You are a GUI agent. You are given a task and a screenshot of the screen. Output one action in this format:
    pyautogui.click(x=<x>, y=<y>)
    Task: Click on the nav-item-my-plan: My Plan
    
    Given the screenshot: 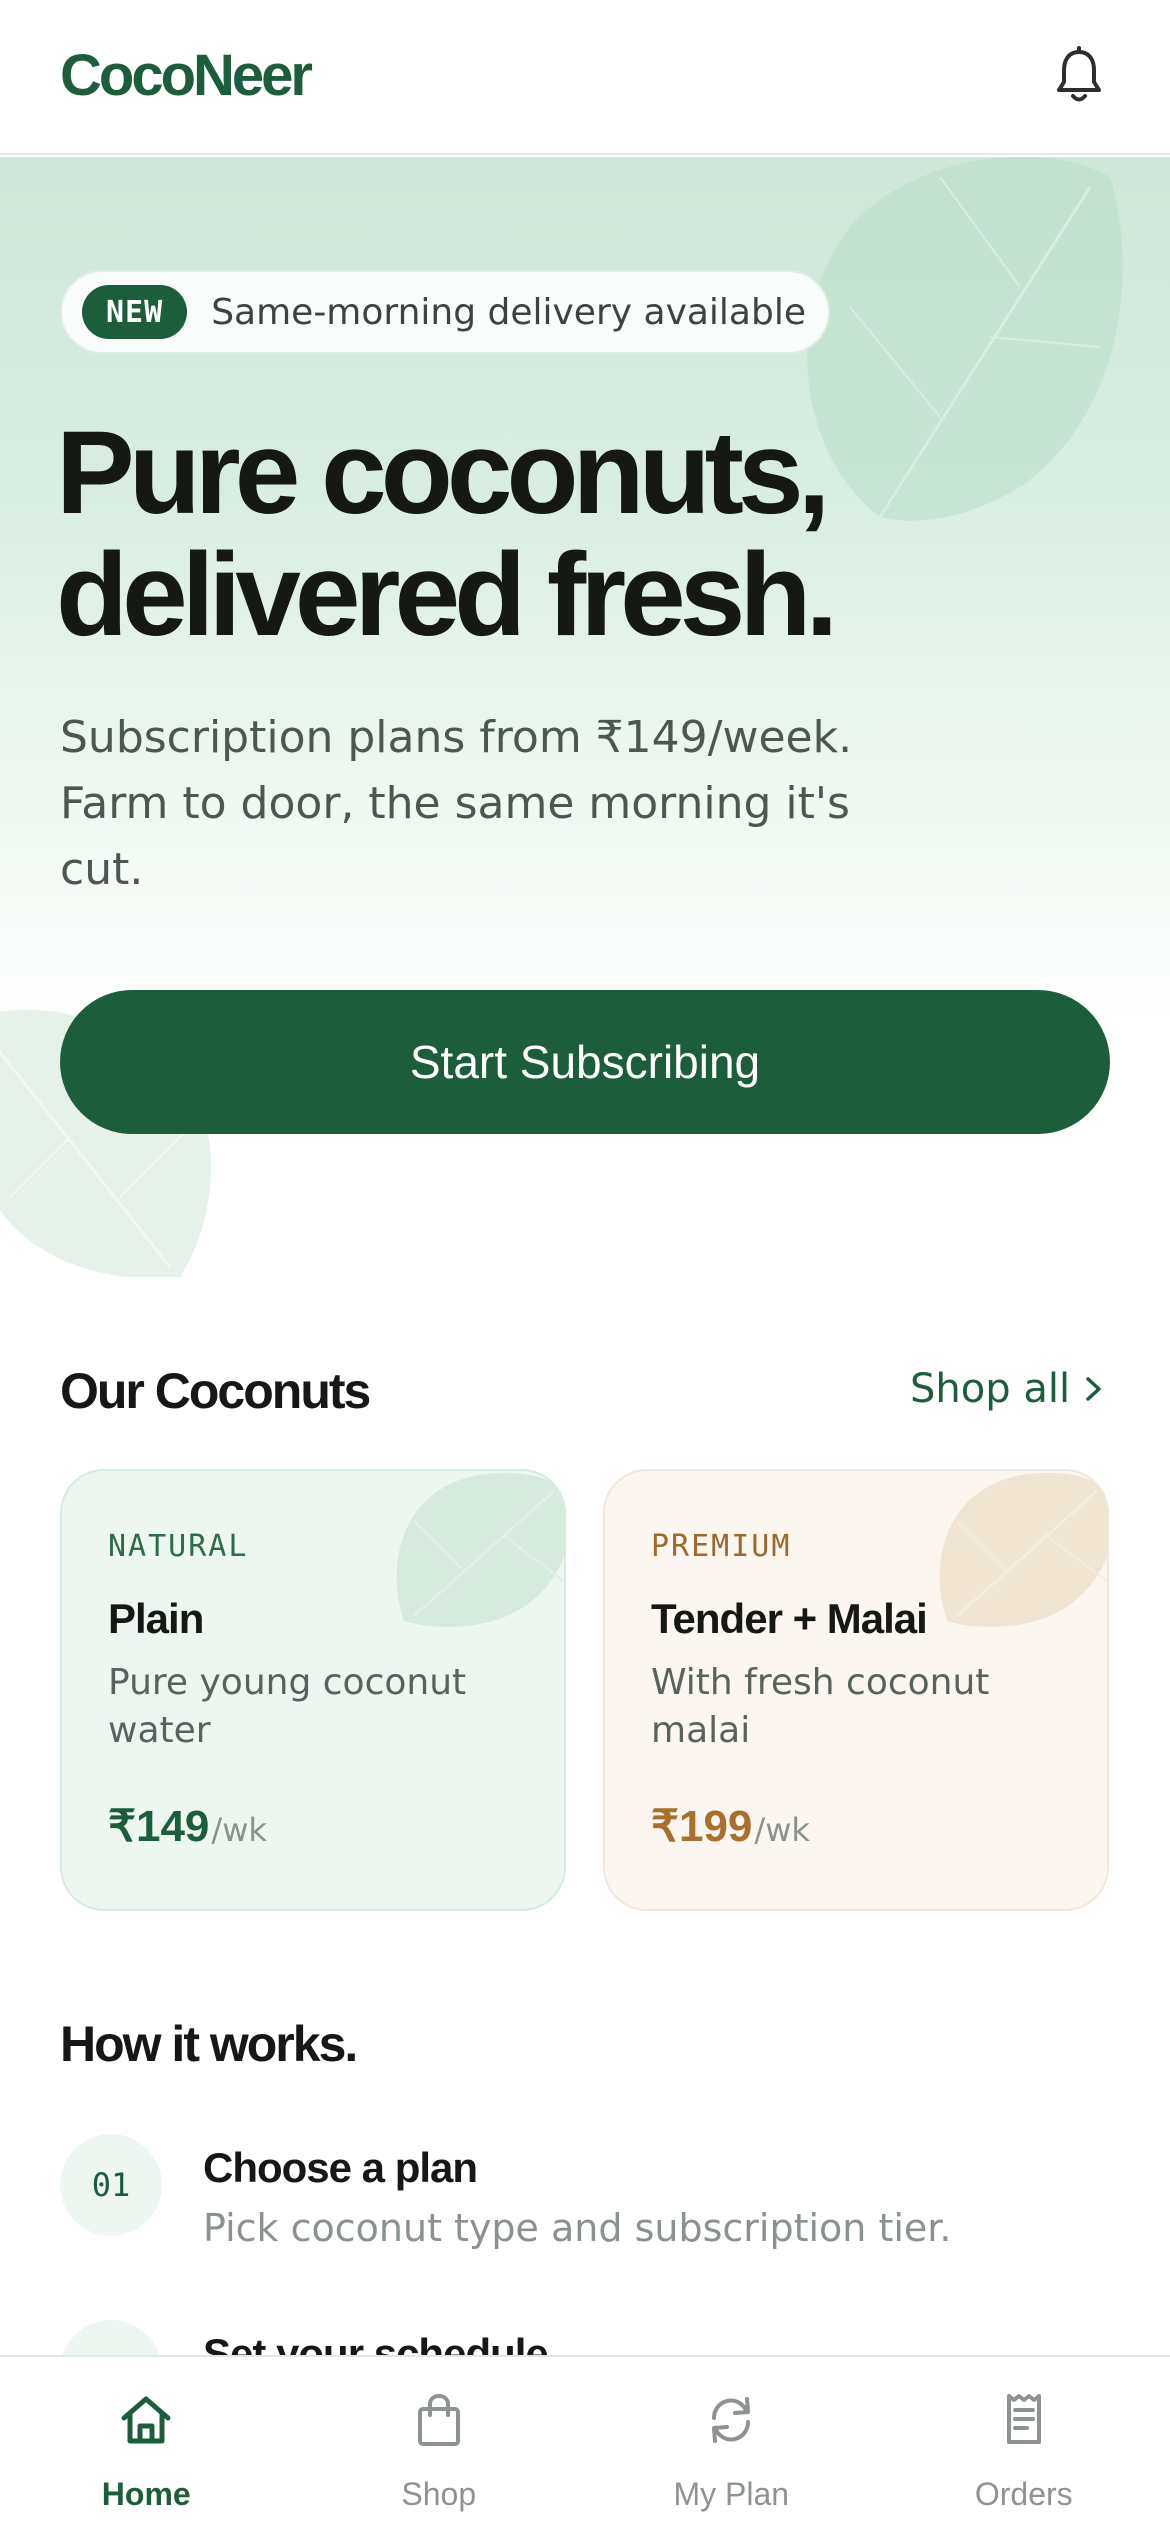 What is the action you would take?
    pyautogui.click(x=731, y=2444)
    